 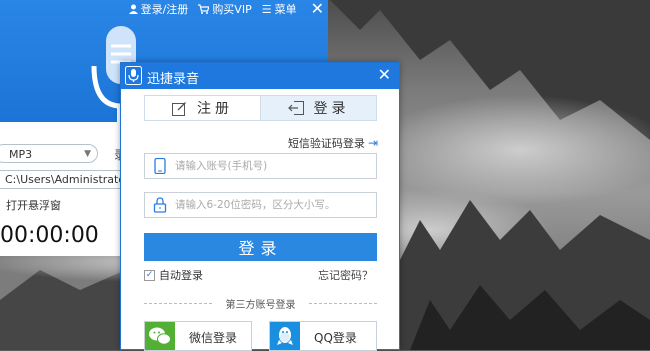 What do you see at coordinates (173, 79) in the screenshot?
I see `dialog-title: 迅捷录音` at bounding box center [173, 79].